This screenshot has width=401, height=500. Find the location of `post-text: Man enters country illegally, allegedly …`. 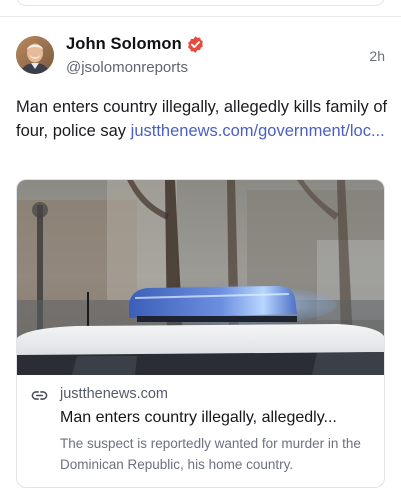

post-text: Man enters country illegally, allegedly … is located at coordinates (202, 119).